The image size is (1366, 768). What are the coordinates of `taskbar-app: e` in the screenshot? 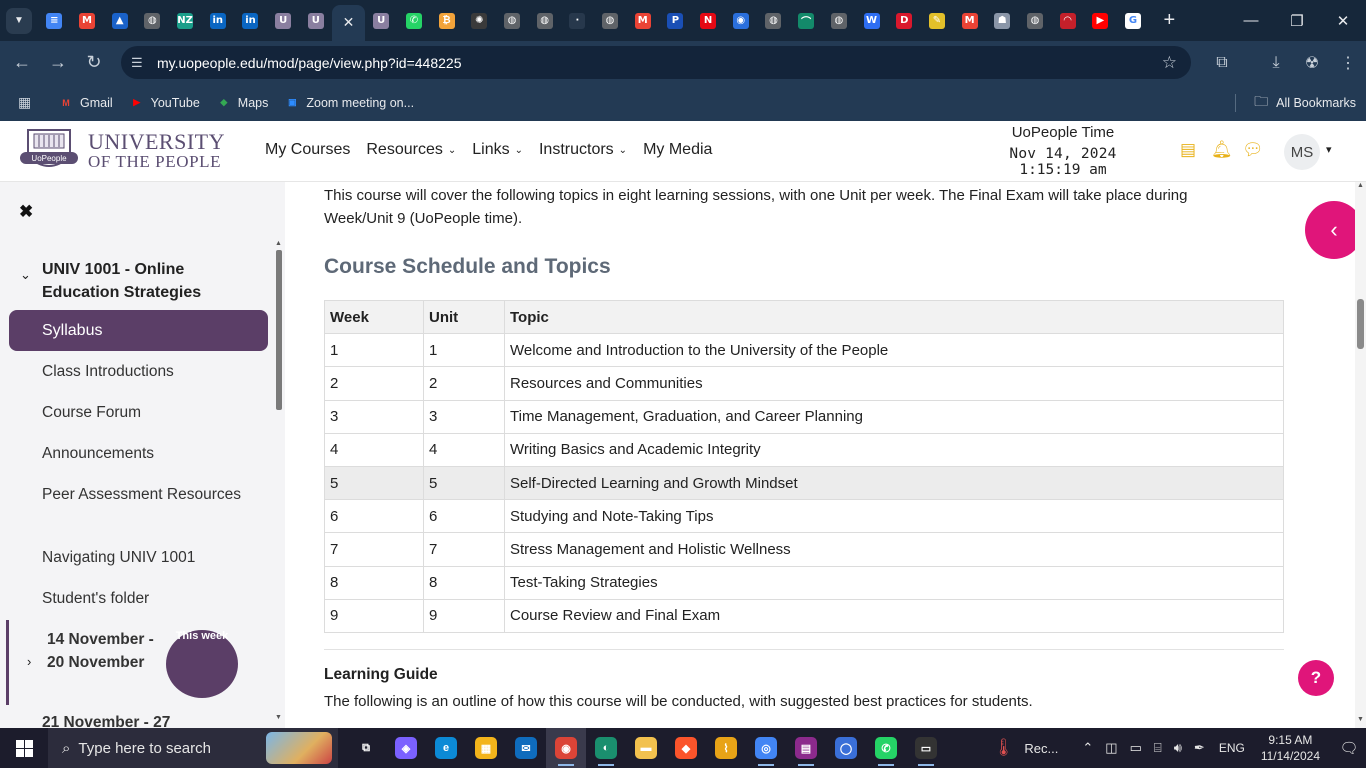 It's located at (446, 748).